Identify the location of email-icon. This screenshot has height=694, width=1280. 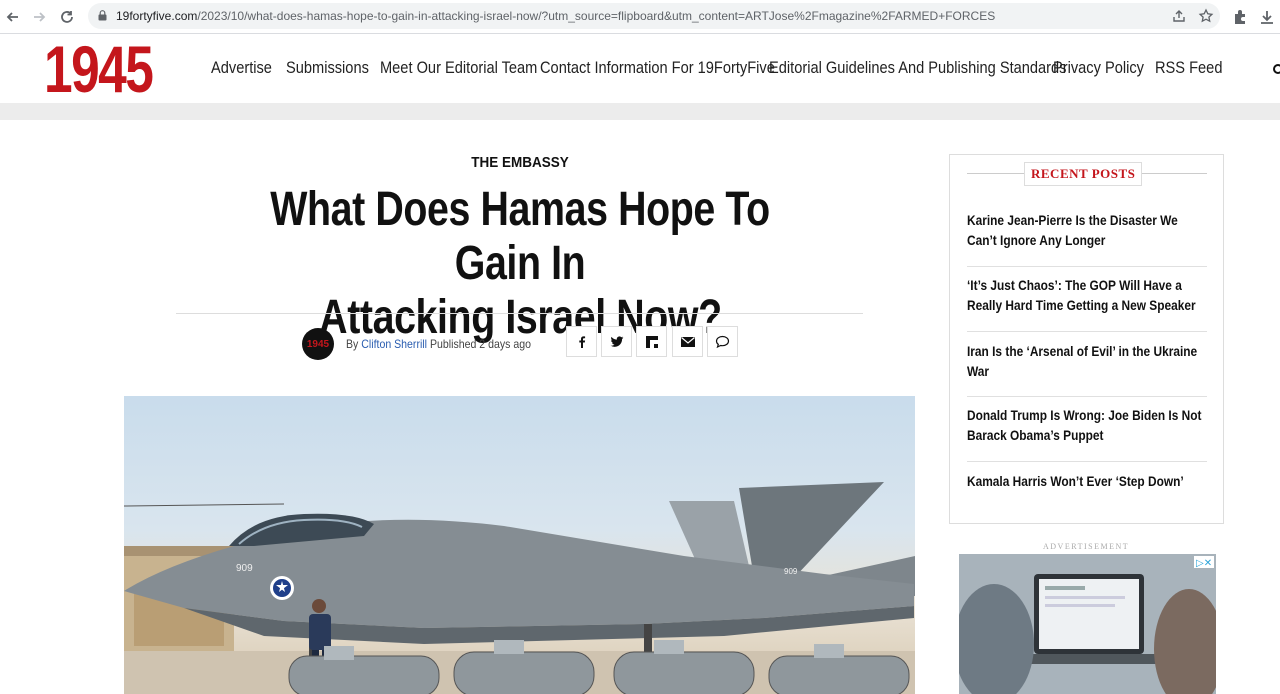
(687, 341).